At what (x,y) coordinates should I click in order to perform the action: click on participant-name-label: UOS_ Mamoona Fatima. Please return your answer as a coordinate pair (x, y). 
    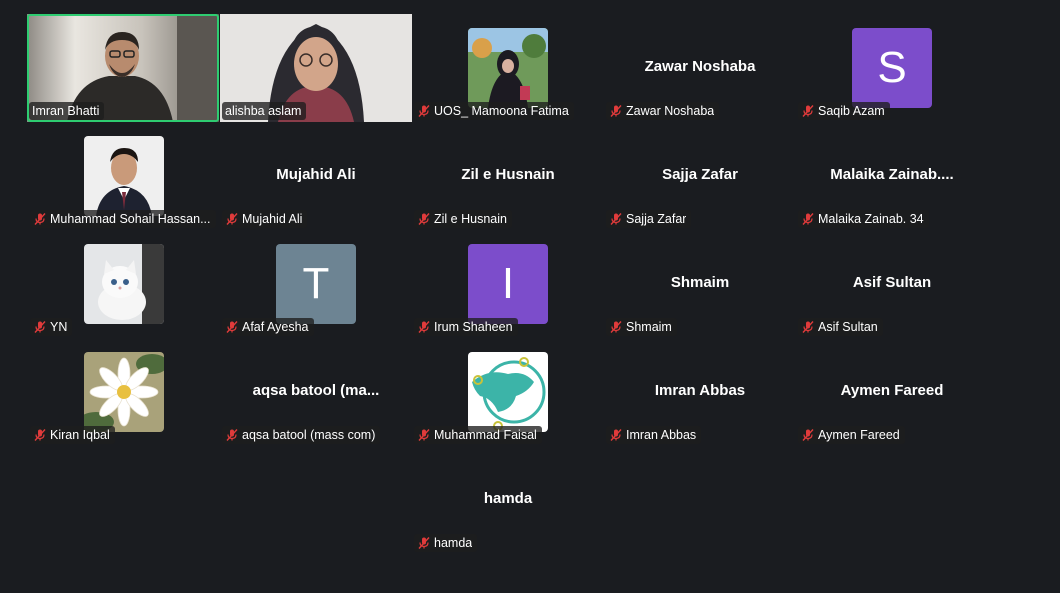
    Looking at the image, I should click on (494, 111).